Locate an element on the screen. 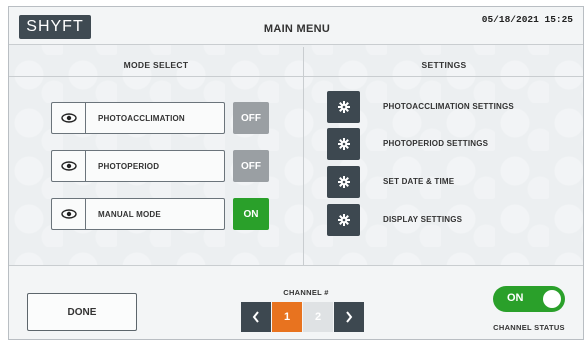 Image resolution: width=586 pixels, height=345 pixels. photoperiod-toggle: OFF is located at coordinates (251, 166).